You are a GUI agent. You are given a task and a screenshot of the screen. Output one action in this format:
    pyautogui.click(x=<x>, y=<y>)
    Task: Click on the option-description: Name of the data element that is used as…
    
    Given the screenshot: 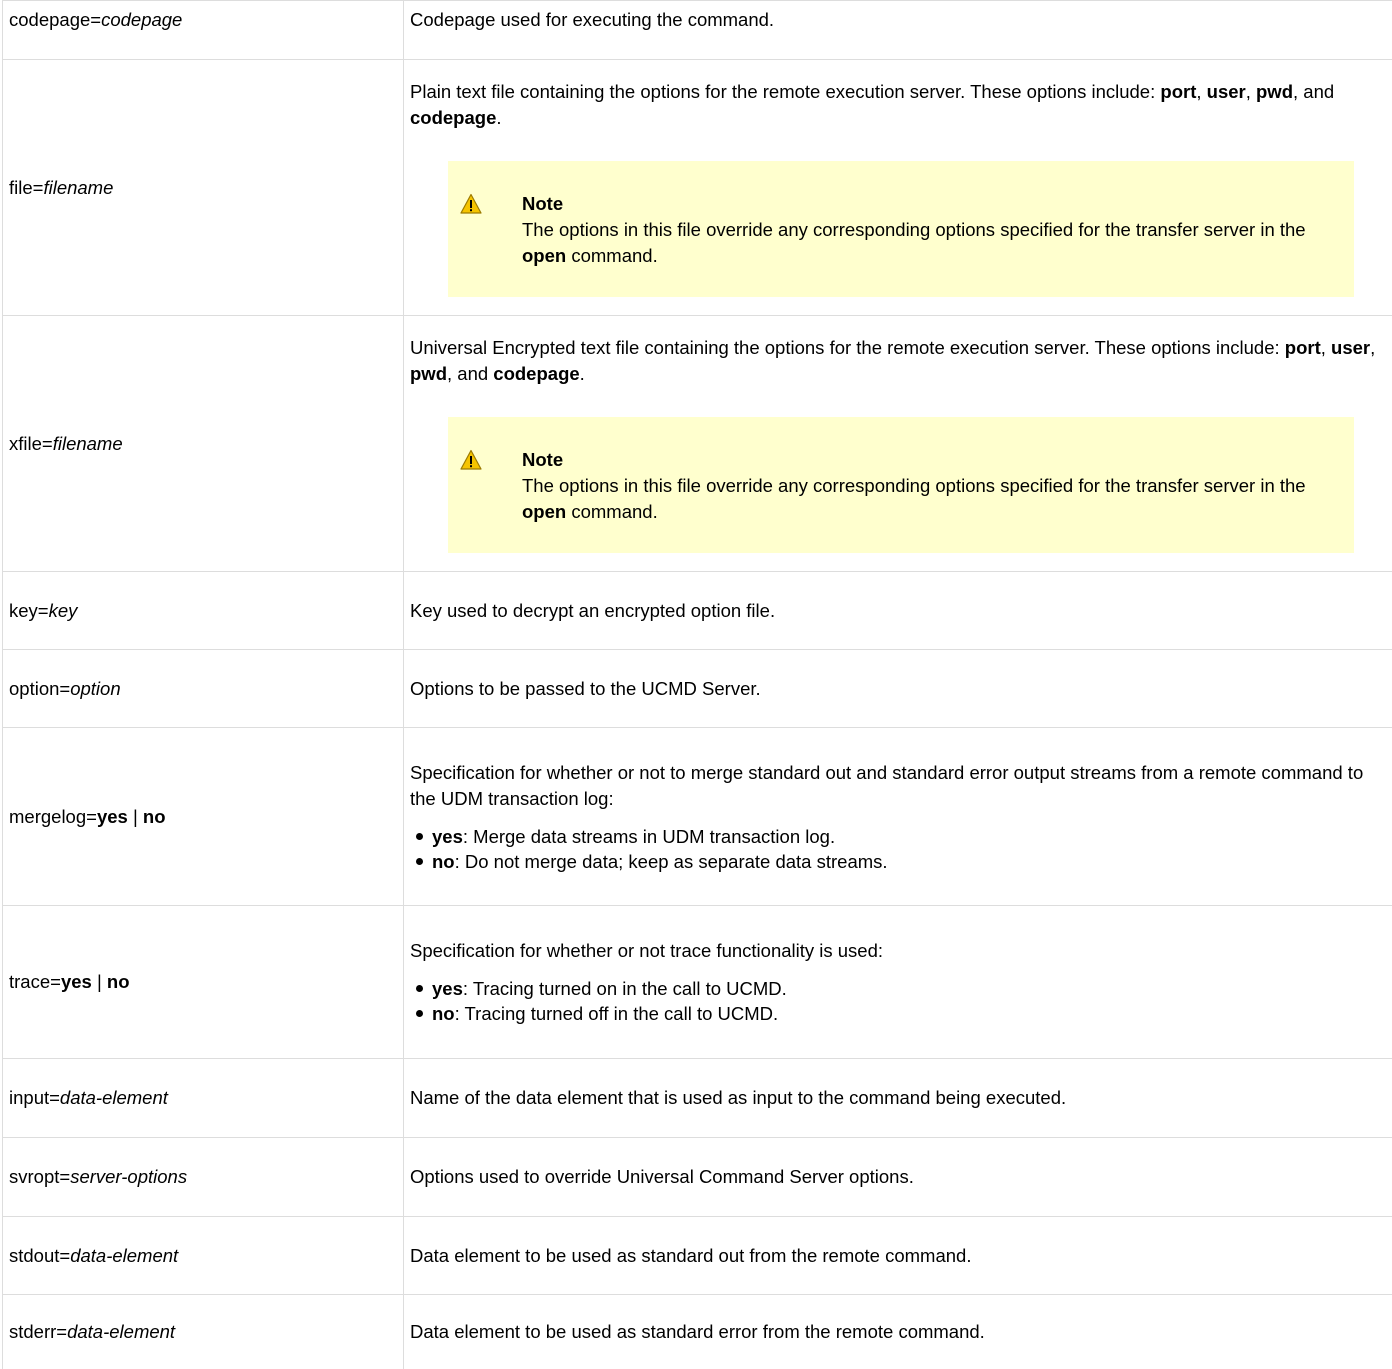 What is the action you would take?
    pyautogui.click(x=898, y=1098)
    